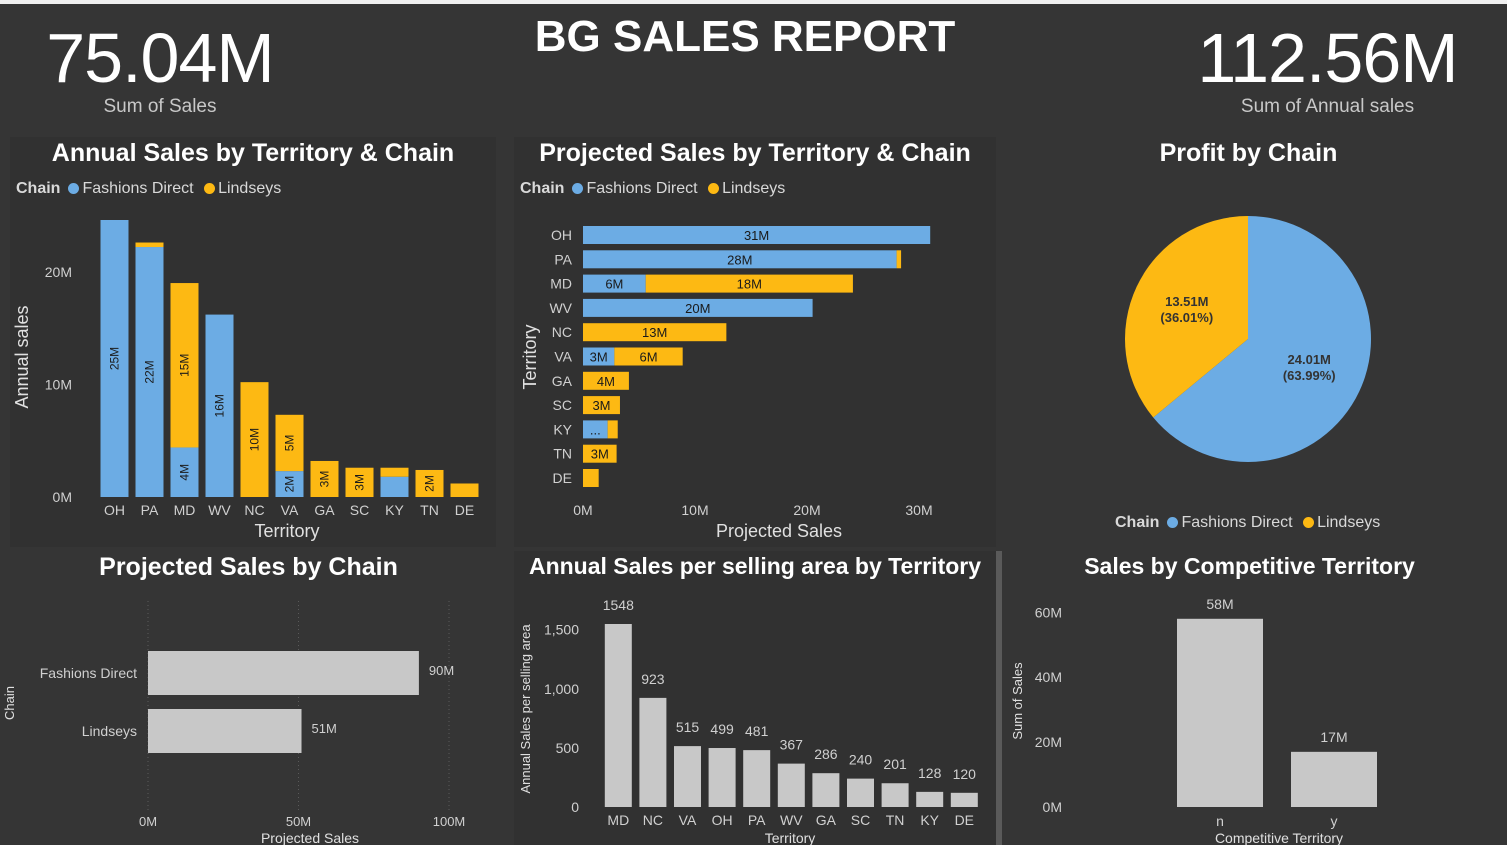  Describe the element at coordinates (1137, 522) in the screenshot. I see `legend-title: Chain` at that location.